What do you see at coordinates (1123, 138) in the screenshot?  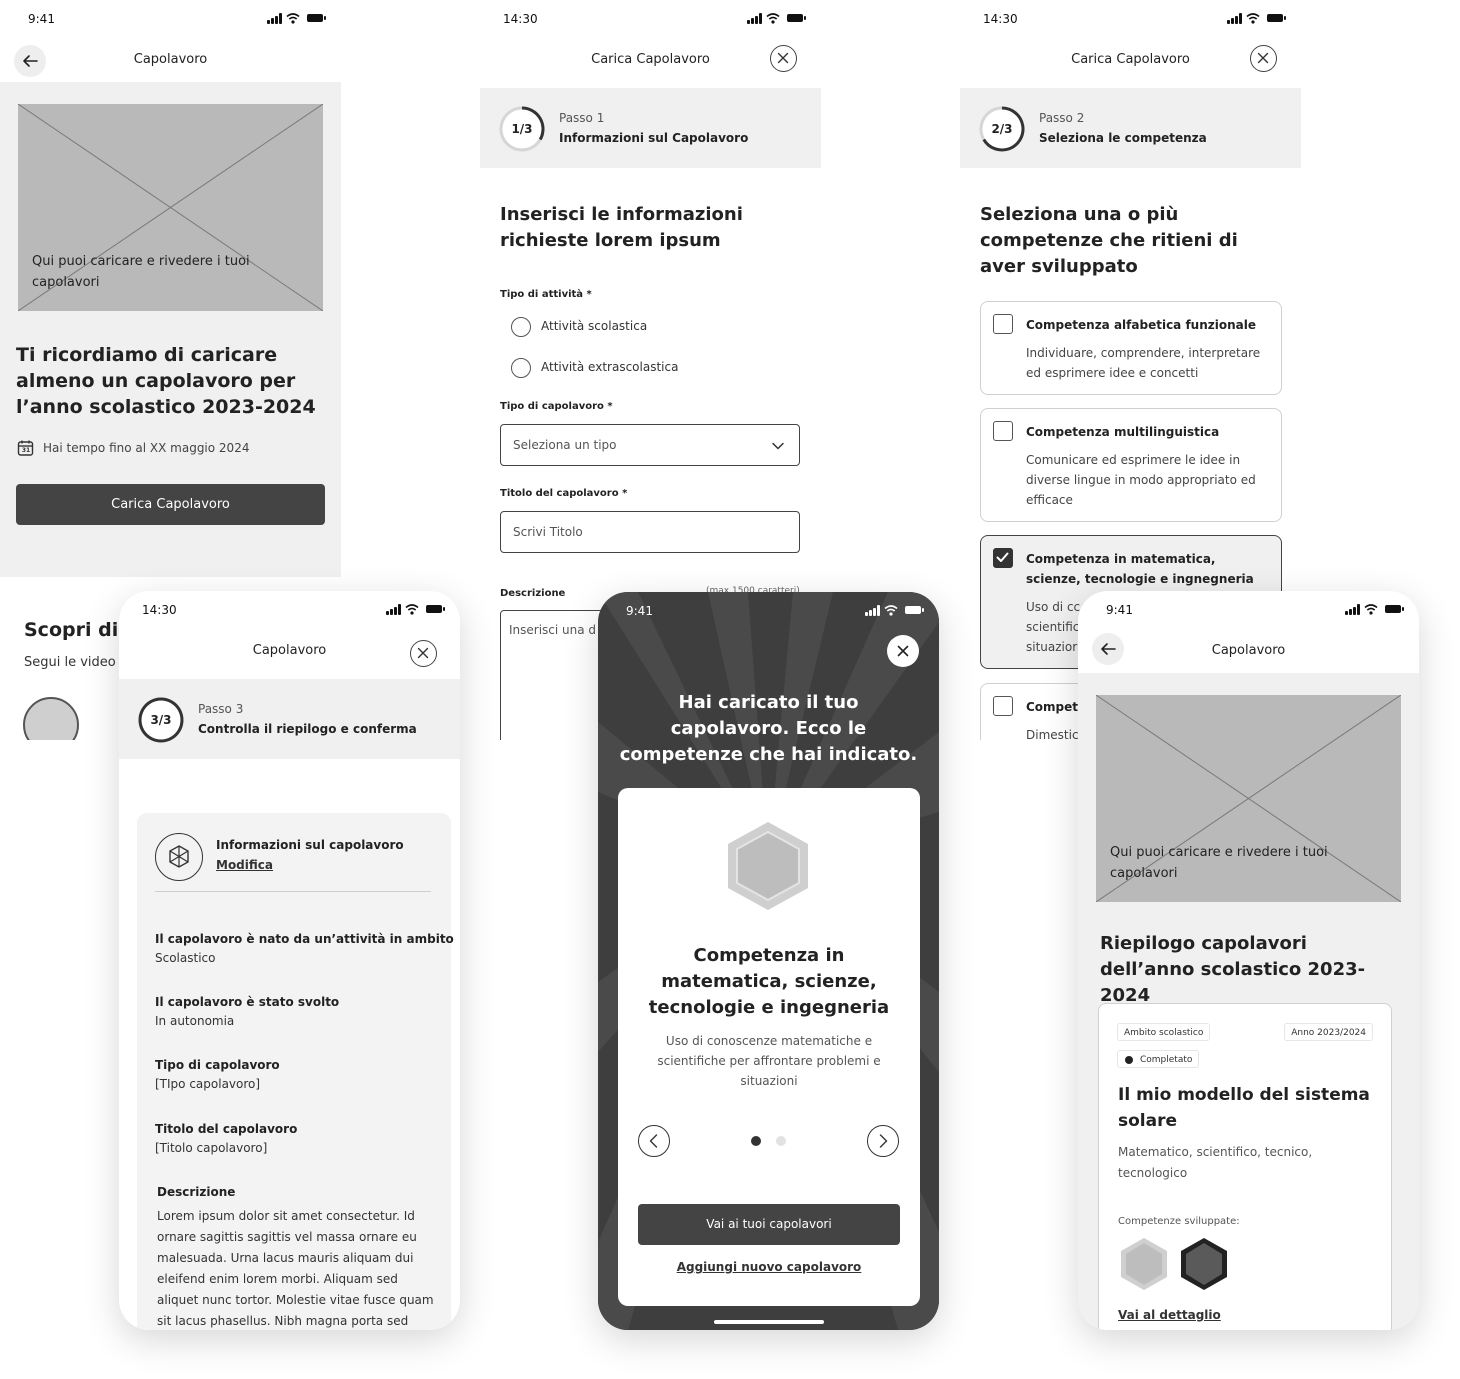 I see `step-title: Seleziona le competenza` at bounding box center [1123, 138].